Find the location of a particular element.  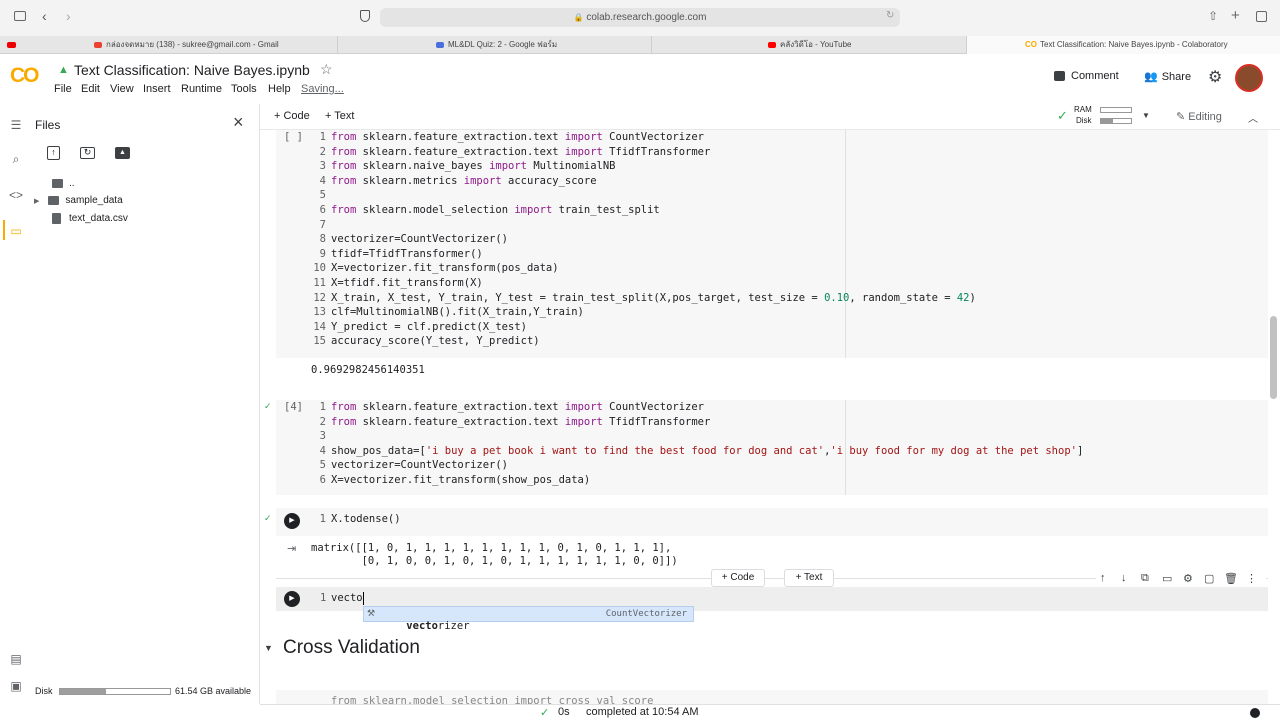

privacy-shield-icon is located at coordinates (365, 16).